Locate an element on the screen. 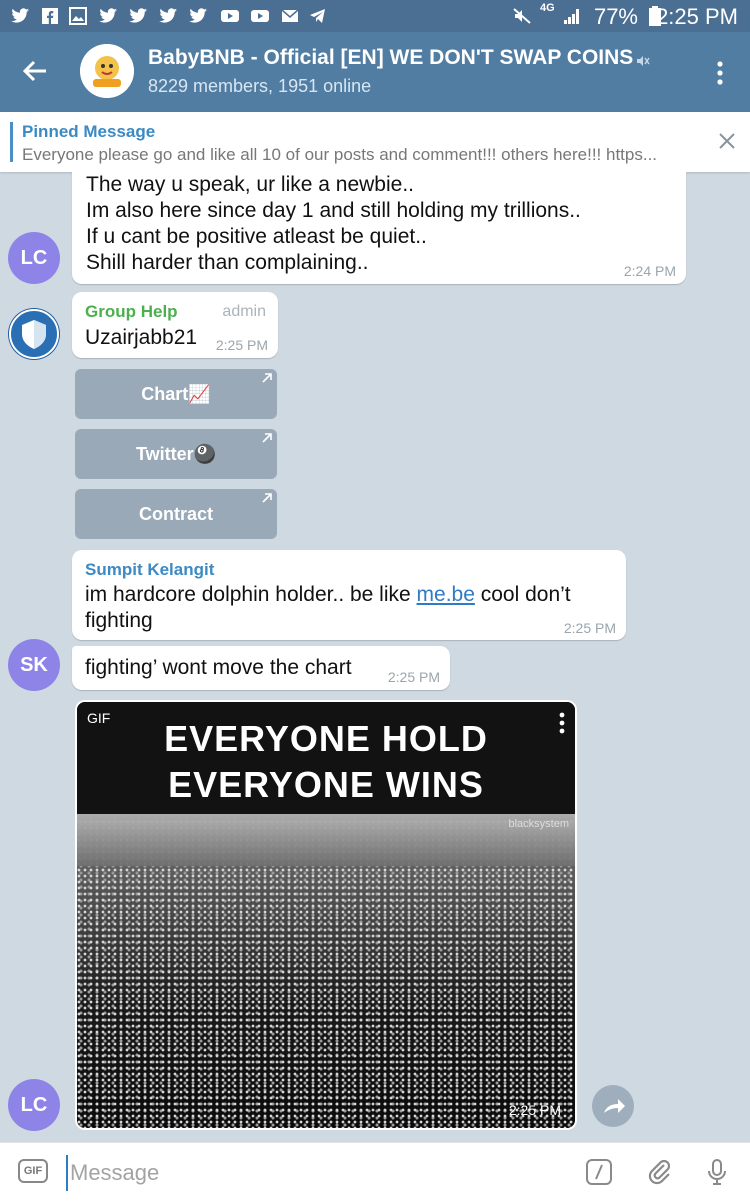 Image resolution: width=750 pixels, height=1201 pixels. back-arrow-icon is located at coordinates (35, 71).